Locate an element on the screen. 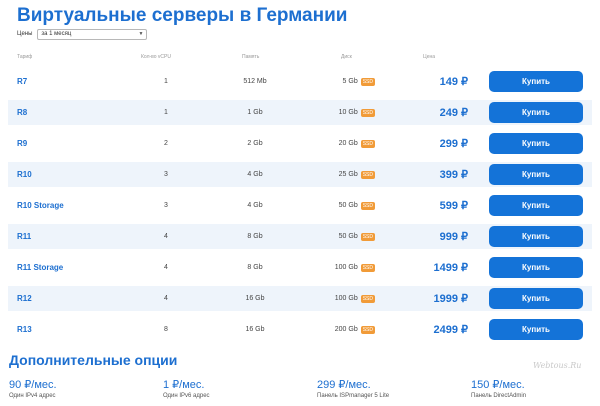 The width and height of the screenshot is (600, 406). column-header-disk: Диск is located at coordinates (346, 57).